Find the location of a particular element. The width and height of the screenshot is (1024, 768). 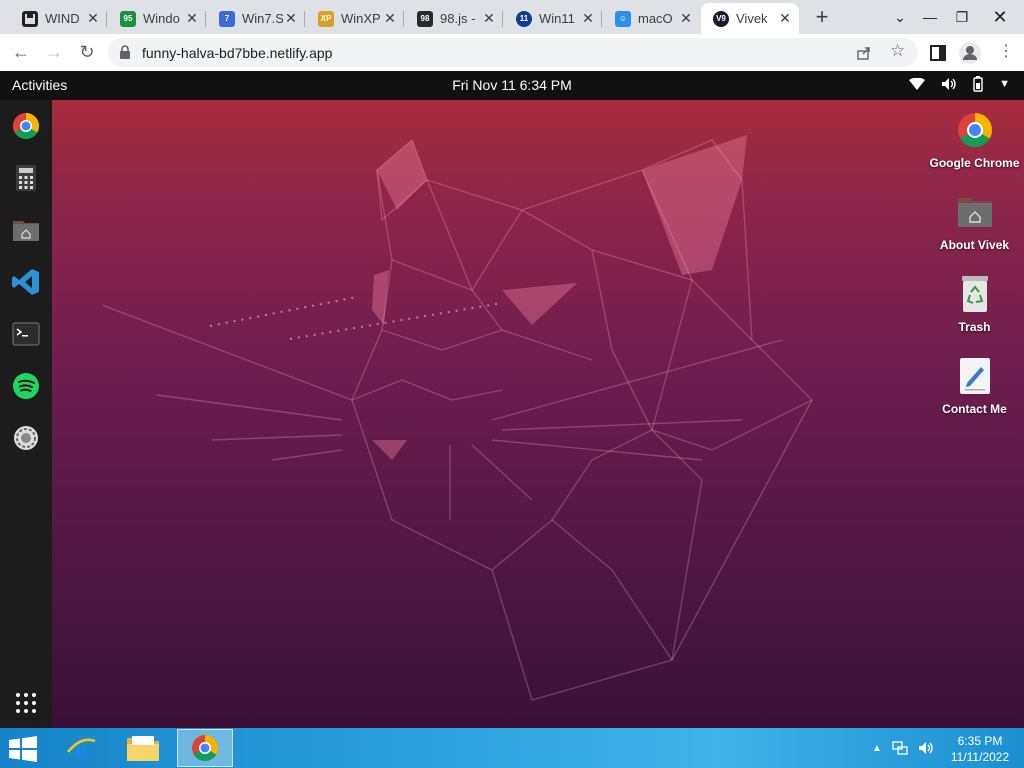

desktop-icon-about-vivek: About Vivek is located at coordinates (974, 222).